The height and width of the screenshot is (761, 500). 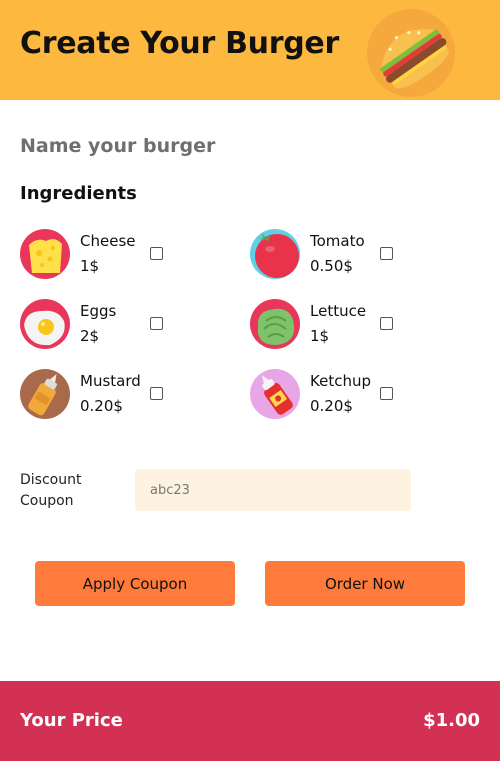 What do you see at coordinates (71, 720) in the screenshot?
I see `price-label: Your Price` at bounding box center [71, 720].